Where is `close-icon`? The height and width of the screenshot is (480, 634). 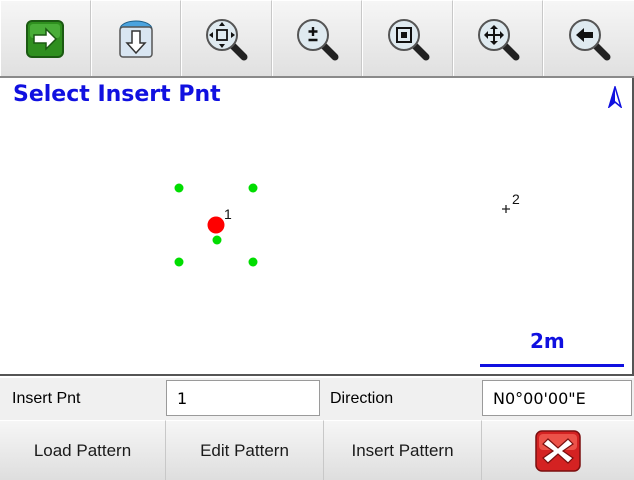
close-icon is located at coordinates (558, 450).